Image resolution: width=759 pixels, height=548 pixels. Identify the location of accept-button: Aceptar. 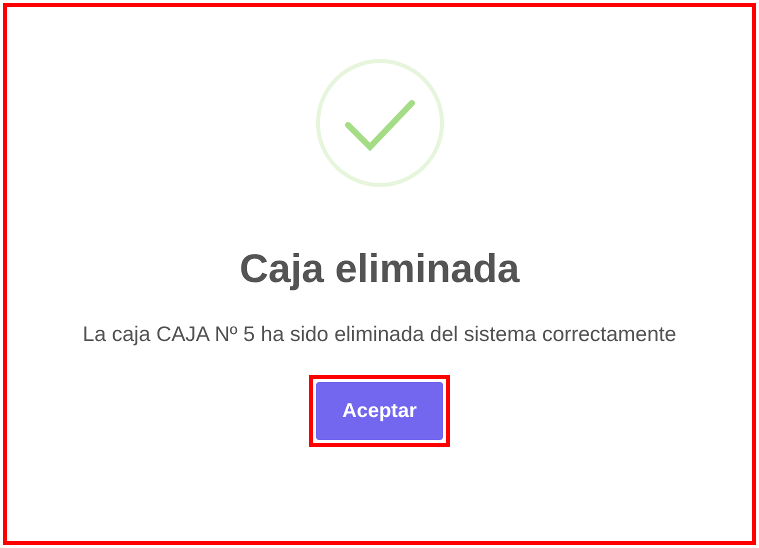
(379, 411).